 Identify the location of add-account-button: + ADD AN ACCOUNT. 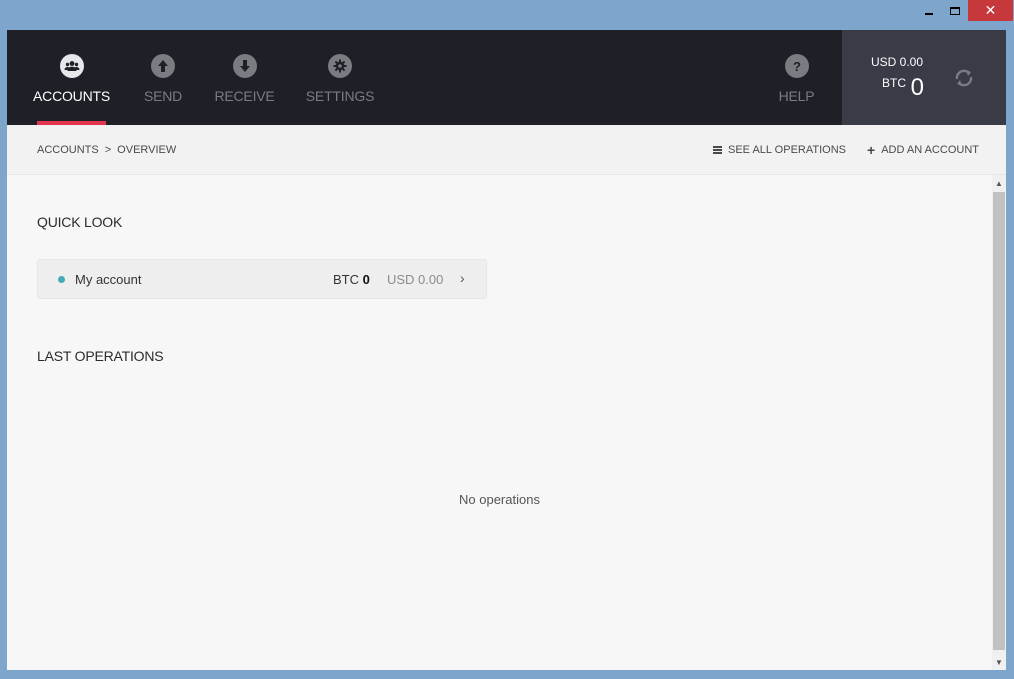
(923, 150).